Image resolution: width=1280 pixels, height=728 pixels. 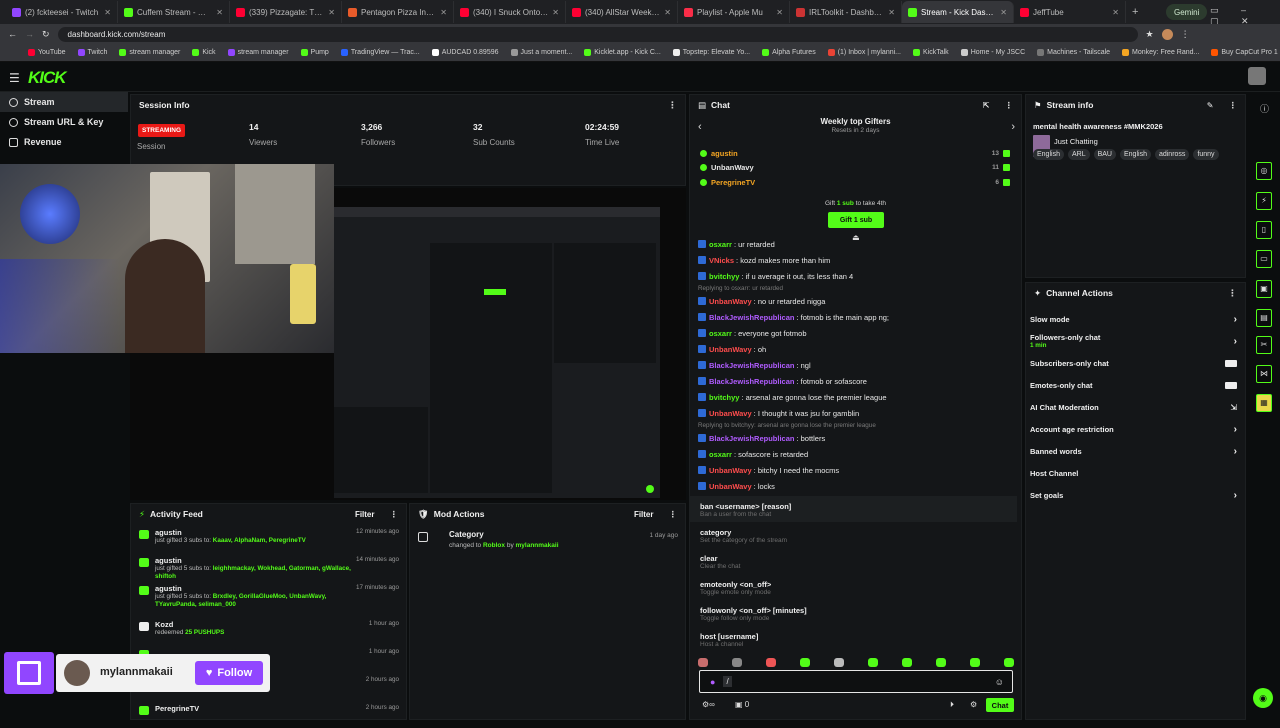 What do you see at coordinates (1264, 259) in the screenshot?
I see `chat-rail-icon: ▭` at bounding box center [1264, 259].